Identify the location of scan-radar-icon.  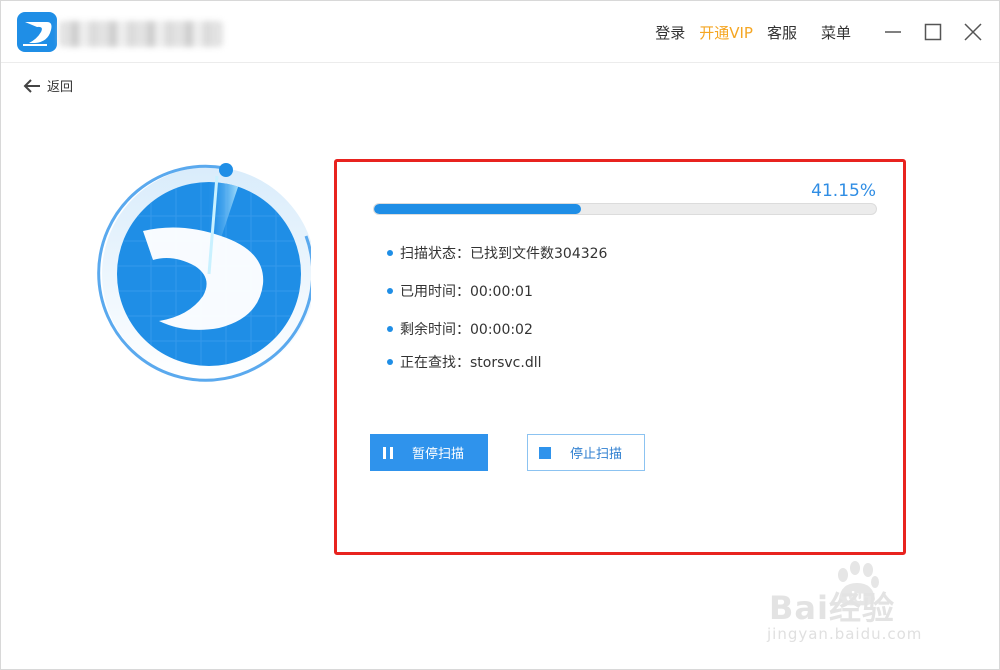
(204, 272).